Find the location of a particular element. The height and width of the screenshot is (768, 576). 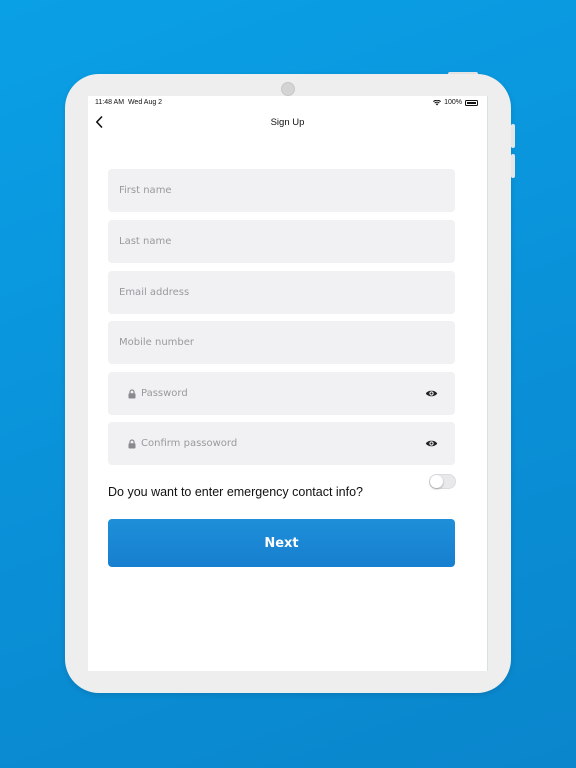

emergency-contact-toggle is located at coordinates (442, 481).